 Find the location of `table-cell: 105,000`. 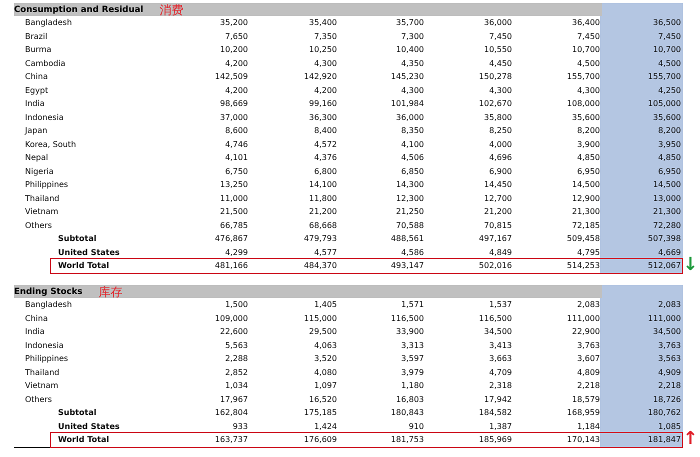

table-cell: 105,000 is located at coordinates (641, 103).